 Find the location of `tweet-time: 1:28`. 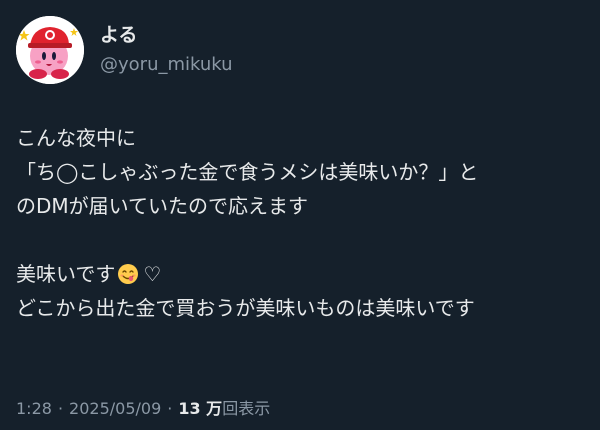

tweet-time: 1:28 is located at coordinates (34, 408).